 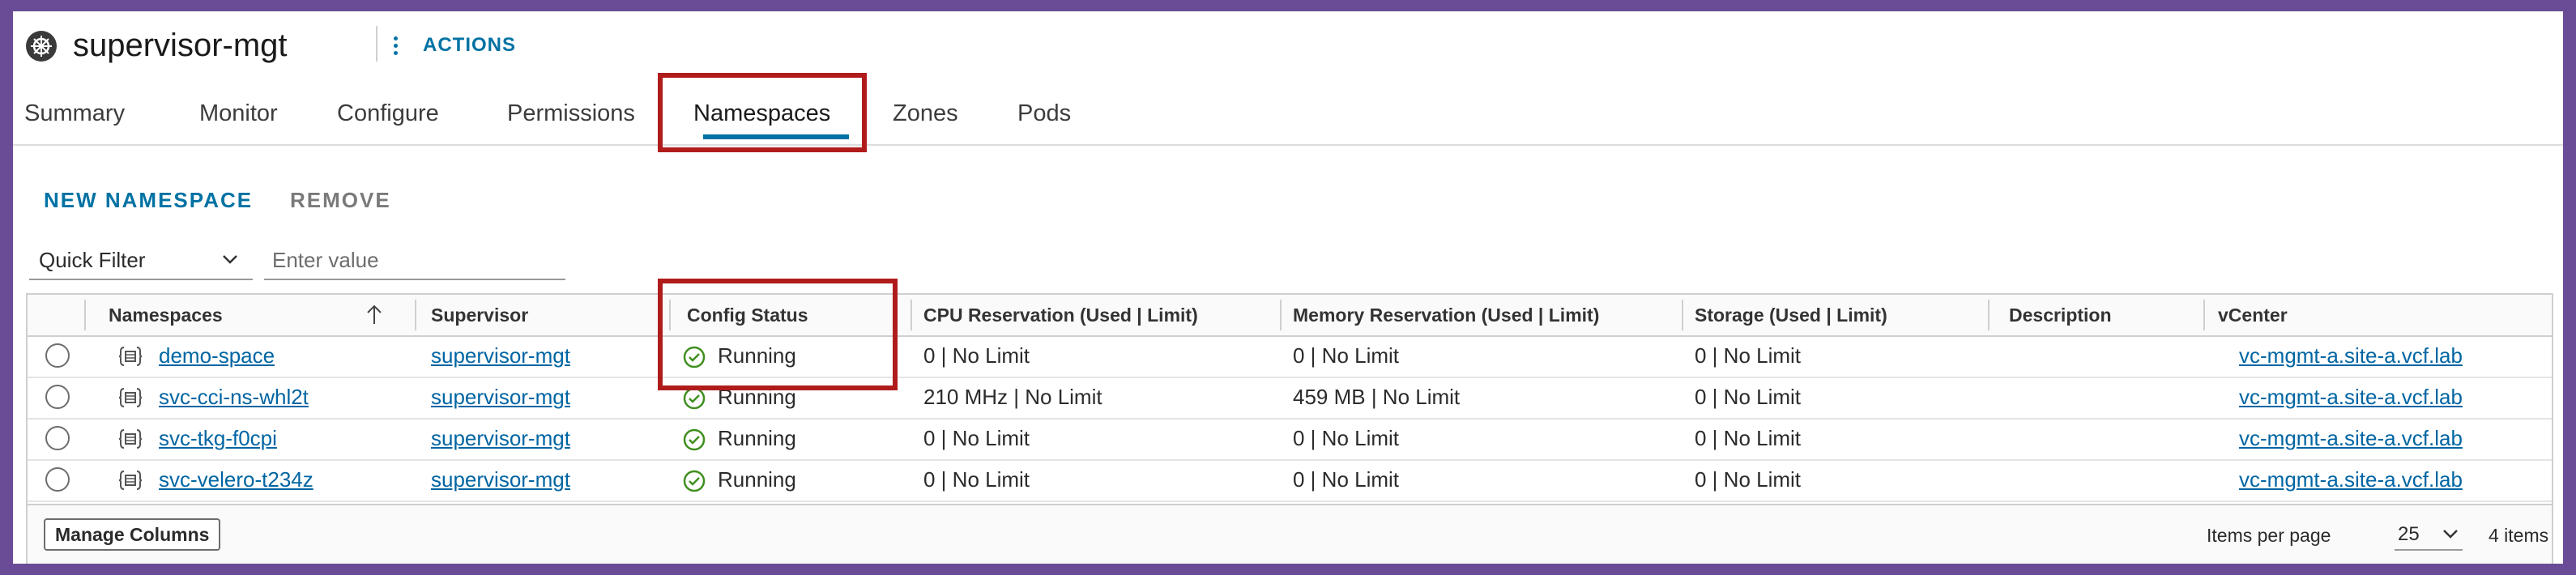 I want to click on column-header-vcenter: vCenter, so click(x=2253, y=315).